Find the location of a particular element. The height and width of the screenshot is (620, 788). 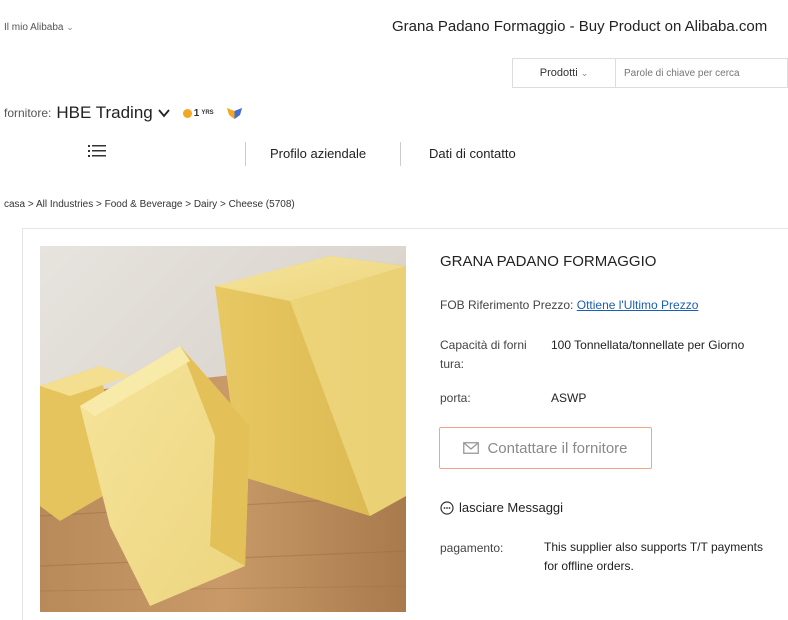

port-value: ASWP is located at coordinates (569, 398).